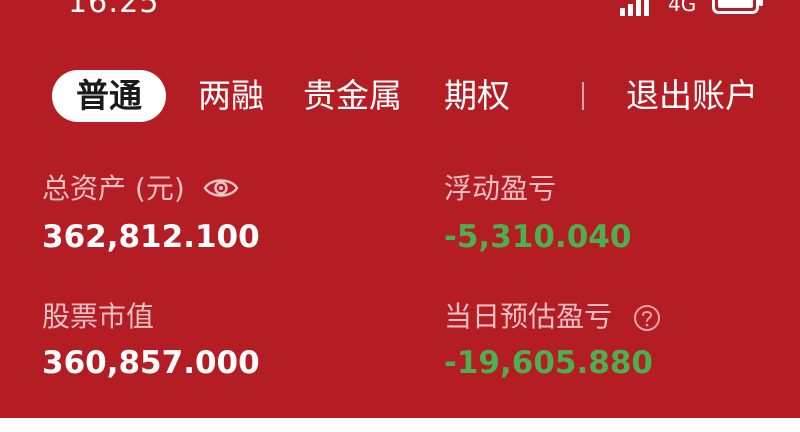 This screenshot has width=800, height=432. I want to click on content-panel-edge, so click(400, 425).